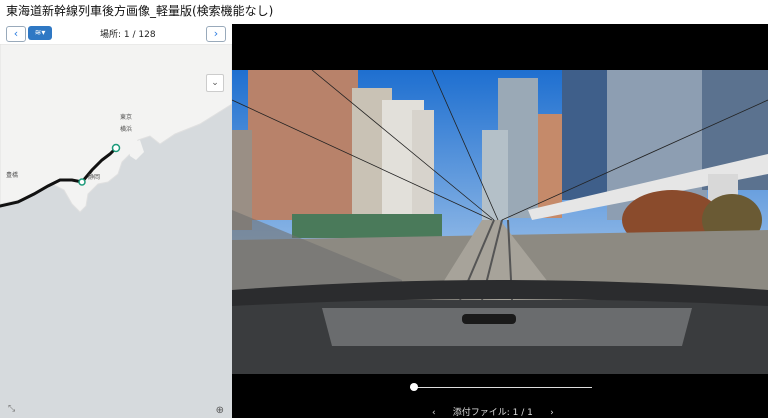 This screenshot has width=768, height=418. I want to click on layer-button: ≋▾, so click(40, 33).